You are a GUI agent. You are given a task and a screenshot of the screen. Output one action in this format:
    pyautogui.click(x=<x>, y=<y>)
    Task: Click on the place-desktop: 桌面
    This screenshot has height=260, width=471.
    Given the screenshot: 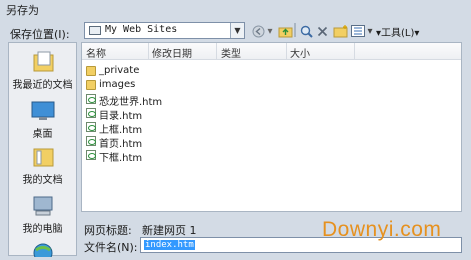 What is the action you would take?
    pyautogui.click(x=42, y=120)
    